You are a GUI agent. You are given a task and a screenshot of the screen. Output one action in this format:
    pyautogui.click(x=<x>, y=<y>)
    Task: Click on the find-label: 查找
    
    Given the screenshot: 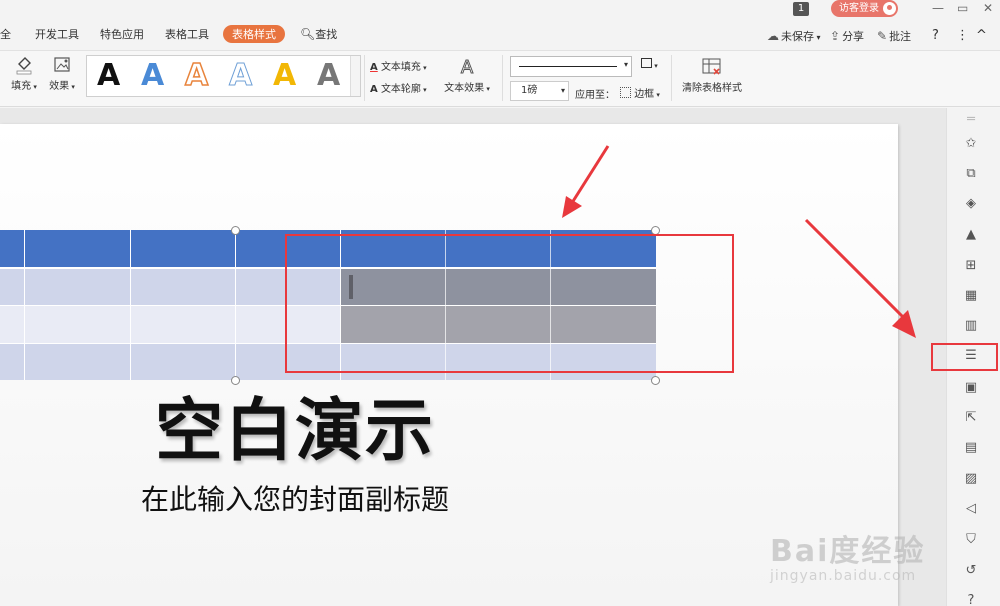 What is the action you would take?
    pyautogui.click(x=326, y=34)
    